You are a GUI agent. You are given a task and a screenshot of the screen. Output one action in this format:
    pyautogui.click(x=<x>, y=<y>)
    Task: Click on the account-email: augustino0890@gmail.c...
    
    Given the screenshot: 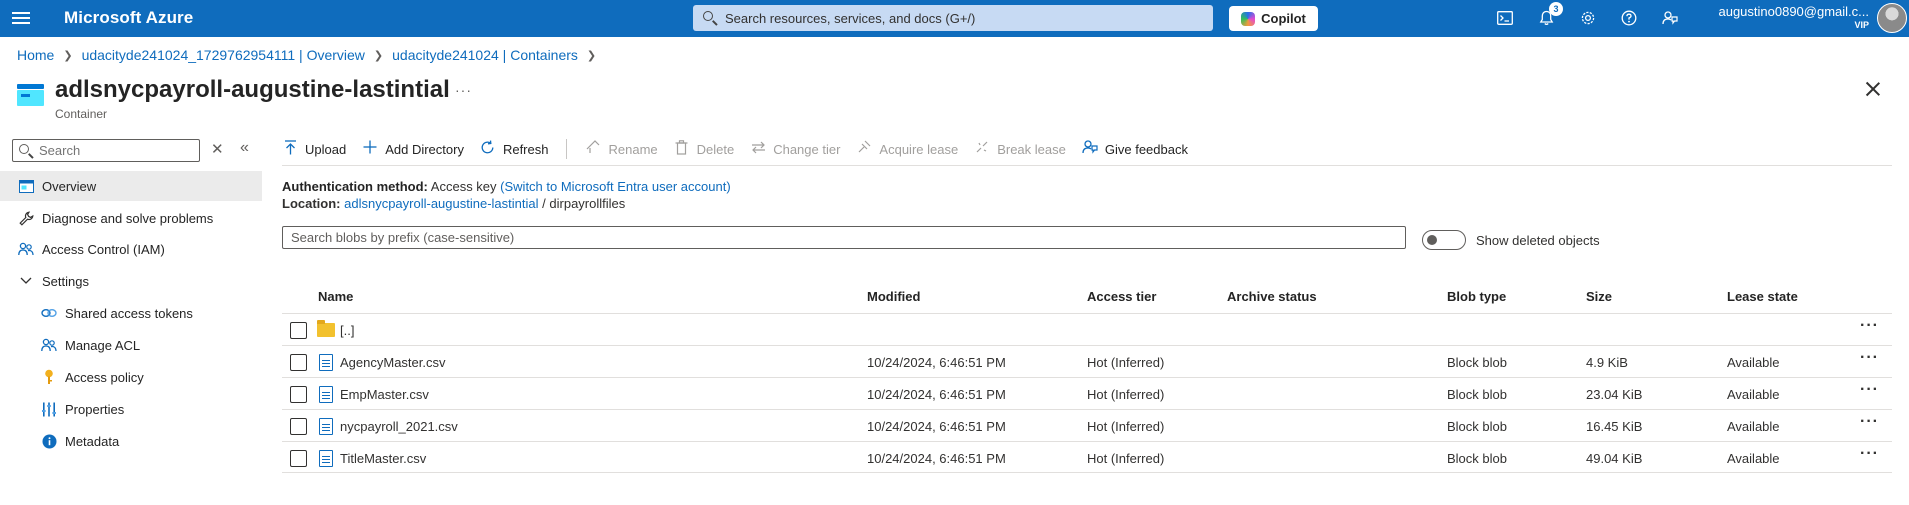 What is the action you would take?
    pyautogui.click(x=1793, y=11)
    